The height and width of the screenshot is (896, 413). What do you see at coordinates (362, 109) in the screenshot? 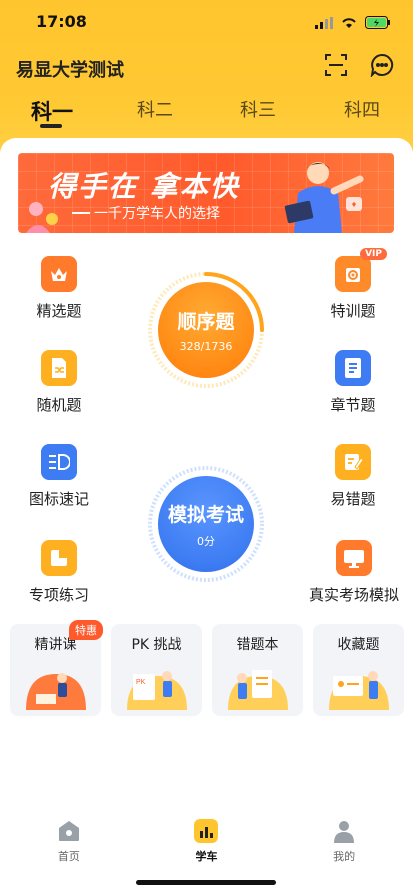
I see `tab-ke4: 科四` at bounding box center [362, 109].